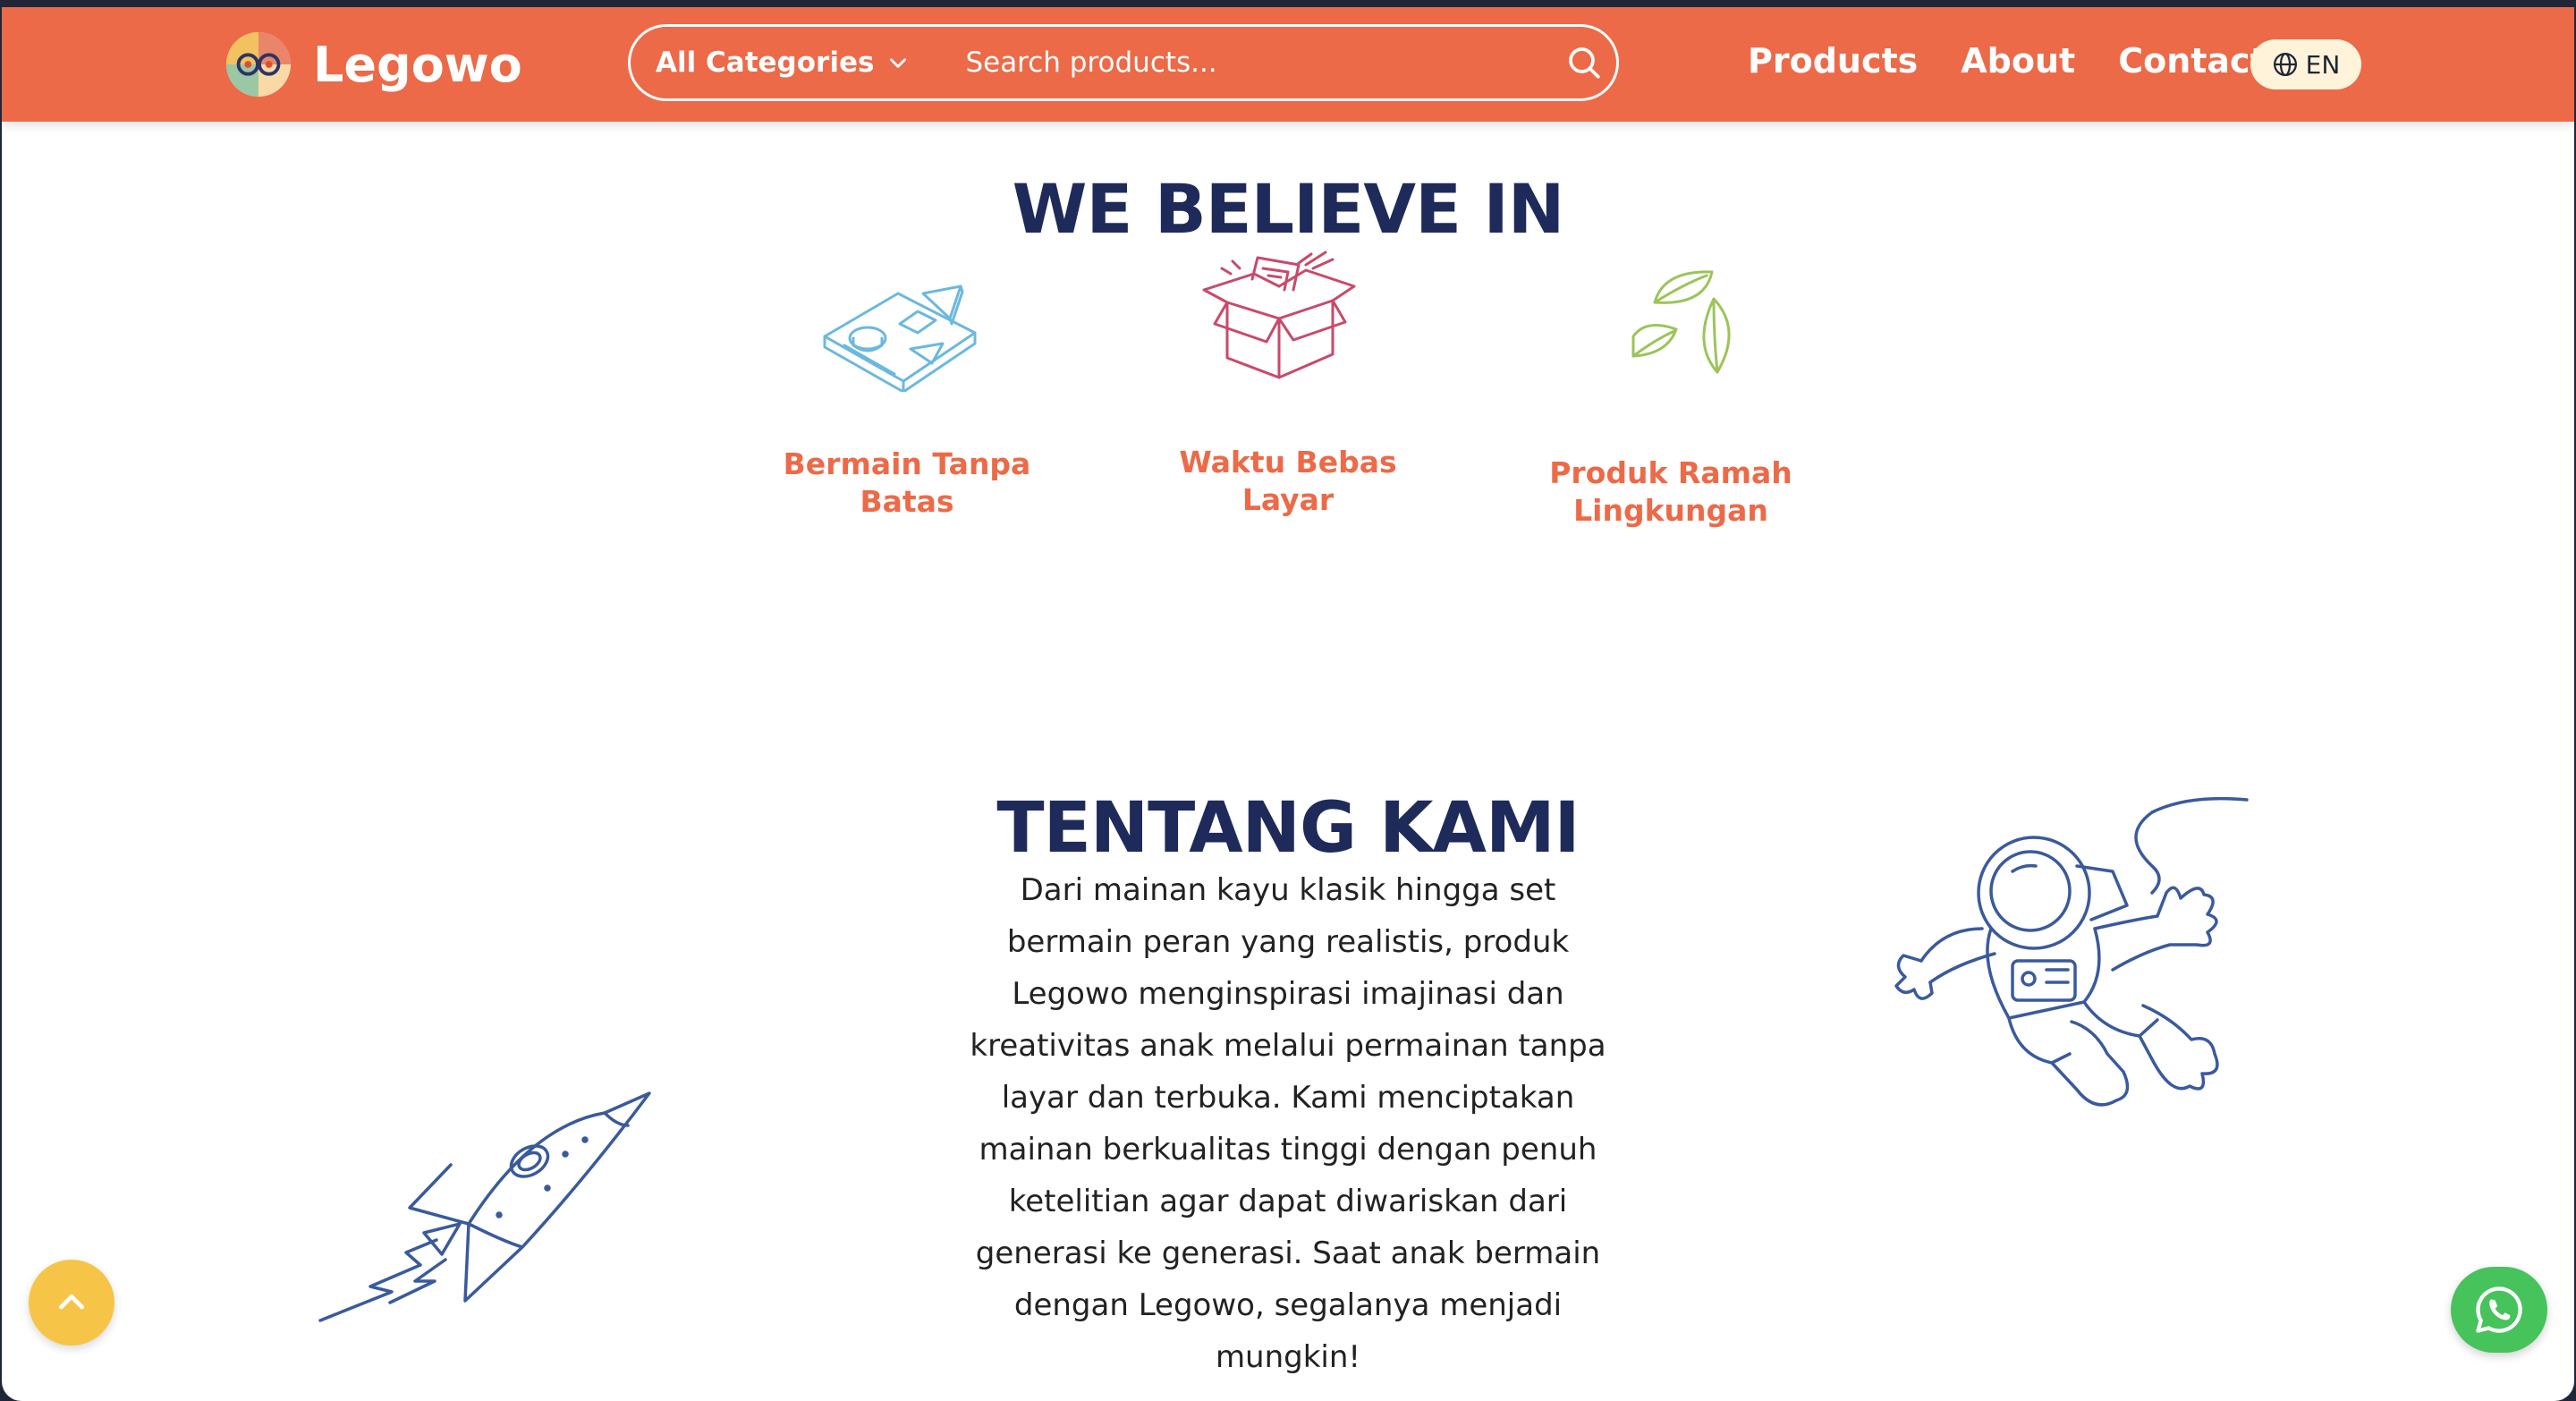 This screenshot has width=2576, height=1401. Describe the element at coordinates (907, 483) in the screenshot. I see `value-item-label: Bermain Tanpa Batas` at that location.